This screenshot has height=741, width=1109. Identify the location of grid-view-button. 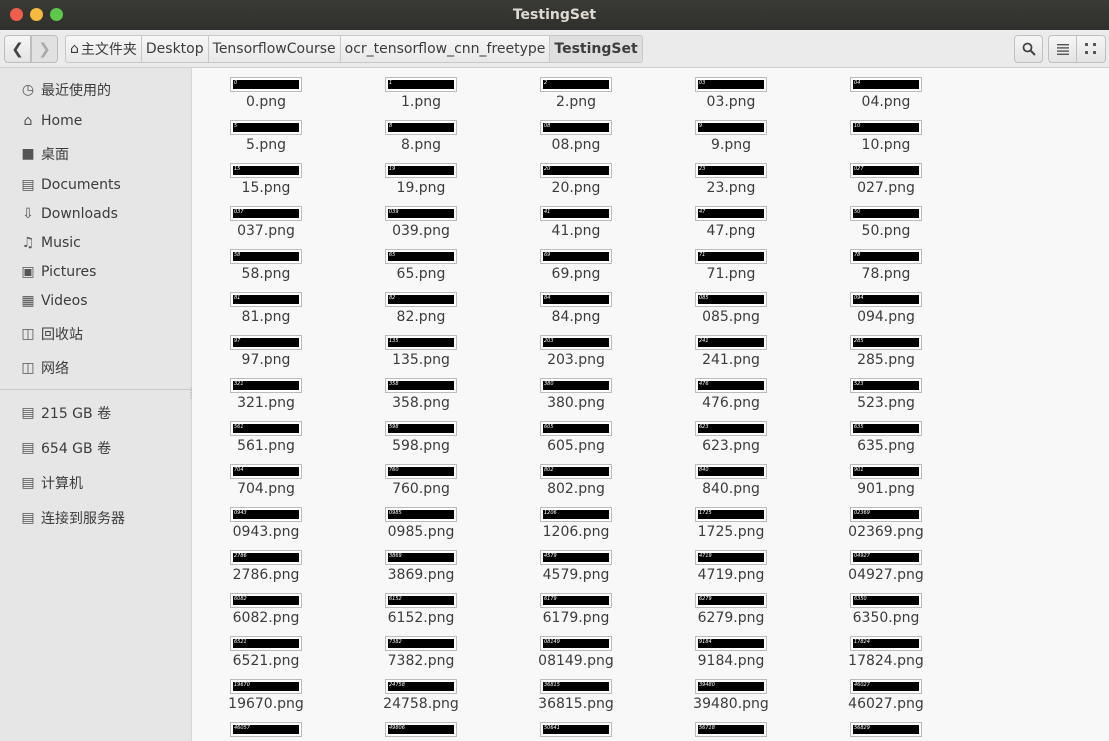
(1091, 49).